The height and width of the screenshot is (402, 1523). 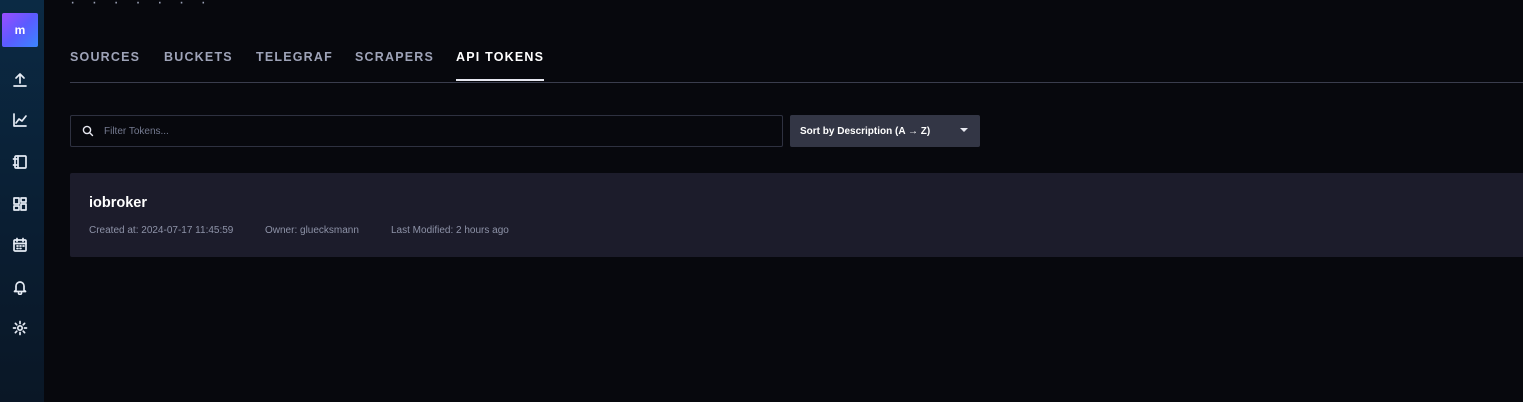 I want to click on upload-icon, so click(x=20, y=80).